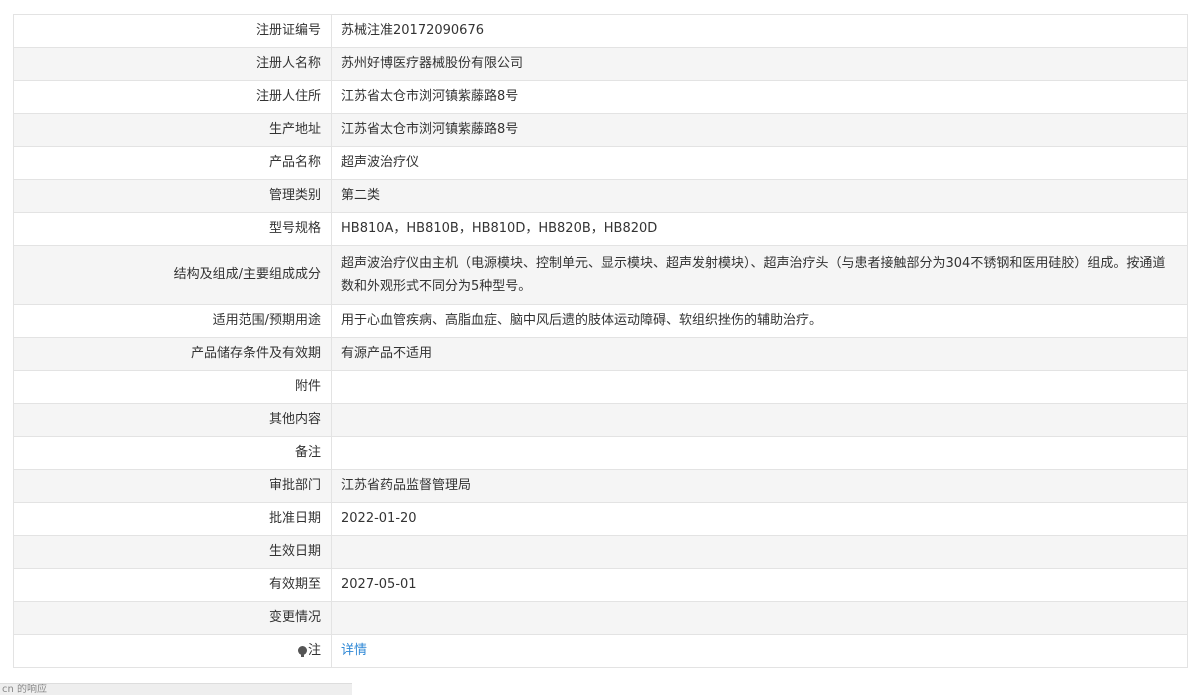 The height and width of the screenshot is (695, 1200). I want to click on row-value: 有源产品不适用, so click(759, 354).